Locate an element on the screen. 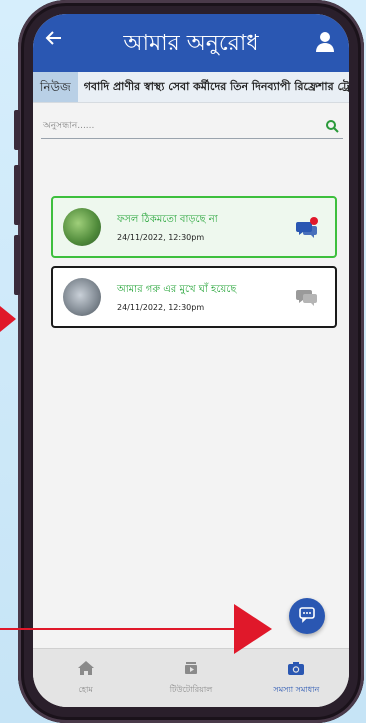 Image resolution: width=366 pixels, height=723 pixels. search-icon is located at coordinates (332, 125).